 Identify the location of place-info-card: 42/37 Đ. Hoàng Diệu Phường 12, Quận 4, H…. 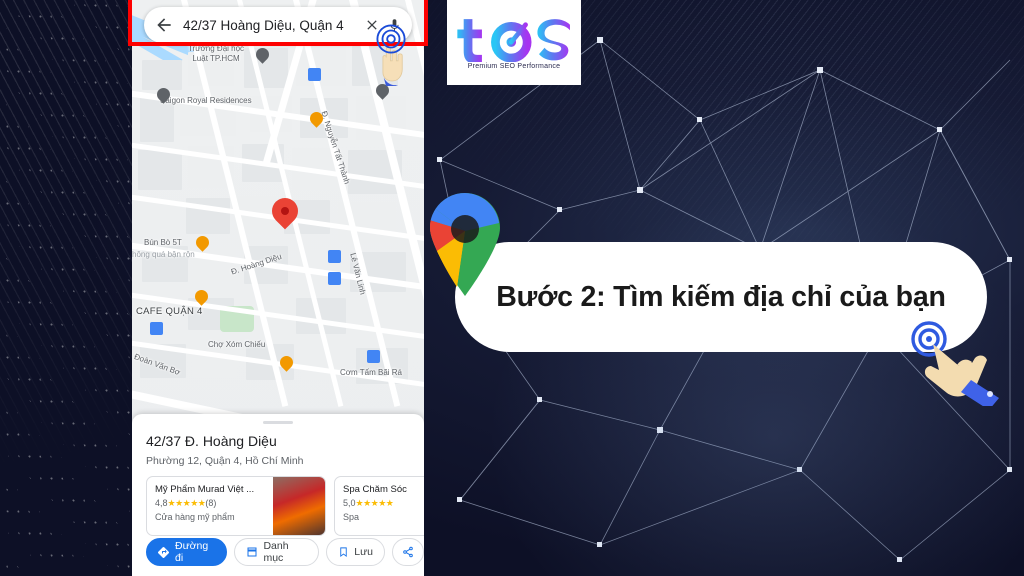
(278, 495).